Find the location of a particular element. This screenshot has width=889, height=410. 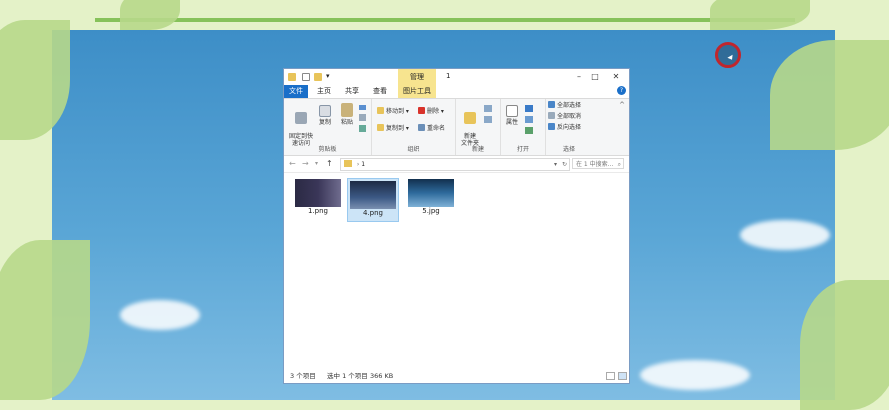

up-arrow-icon: ↑ is located at coordinates (329, 163).